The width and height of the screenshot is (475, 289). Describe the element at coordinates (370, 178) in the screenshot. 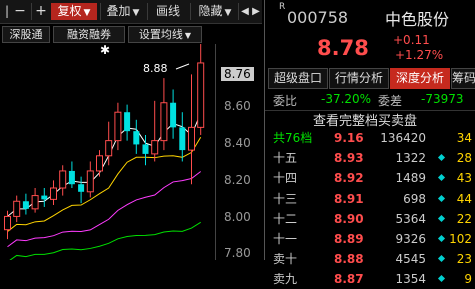

I see `orderbook-row: 十四 8.92 1489 43` at that location.